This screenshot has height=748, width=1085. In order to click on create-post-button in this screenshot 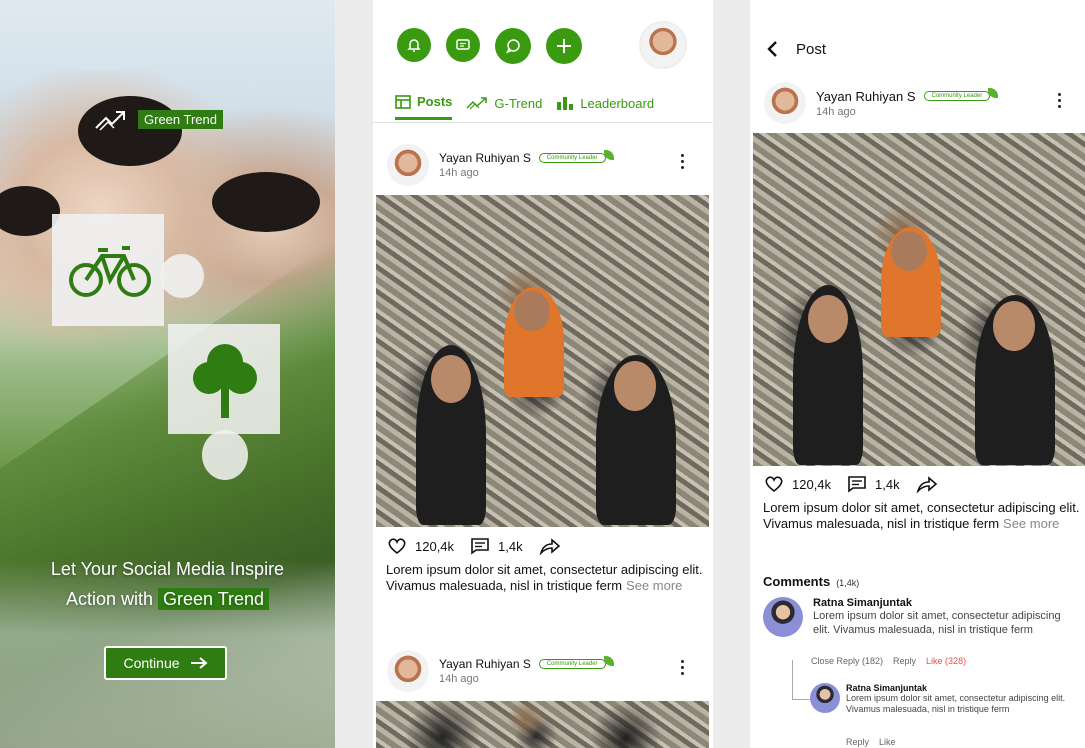, I will do `click(564, 46)`.